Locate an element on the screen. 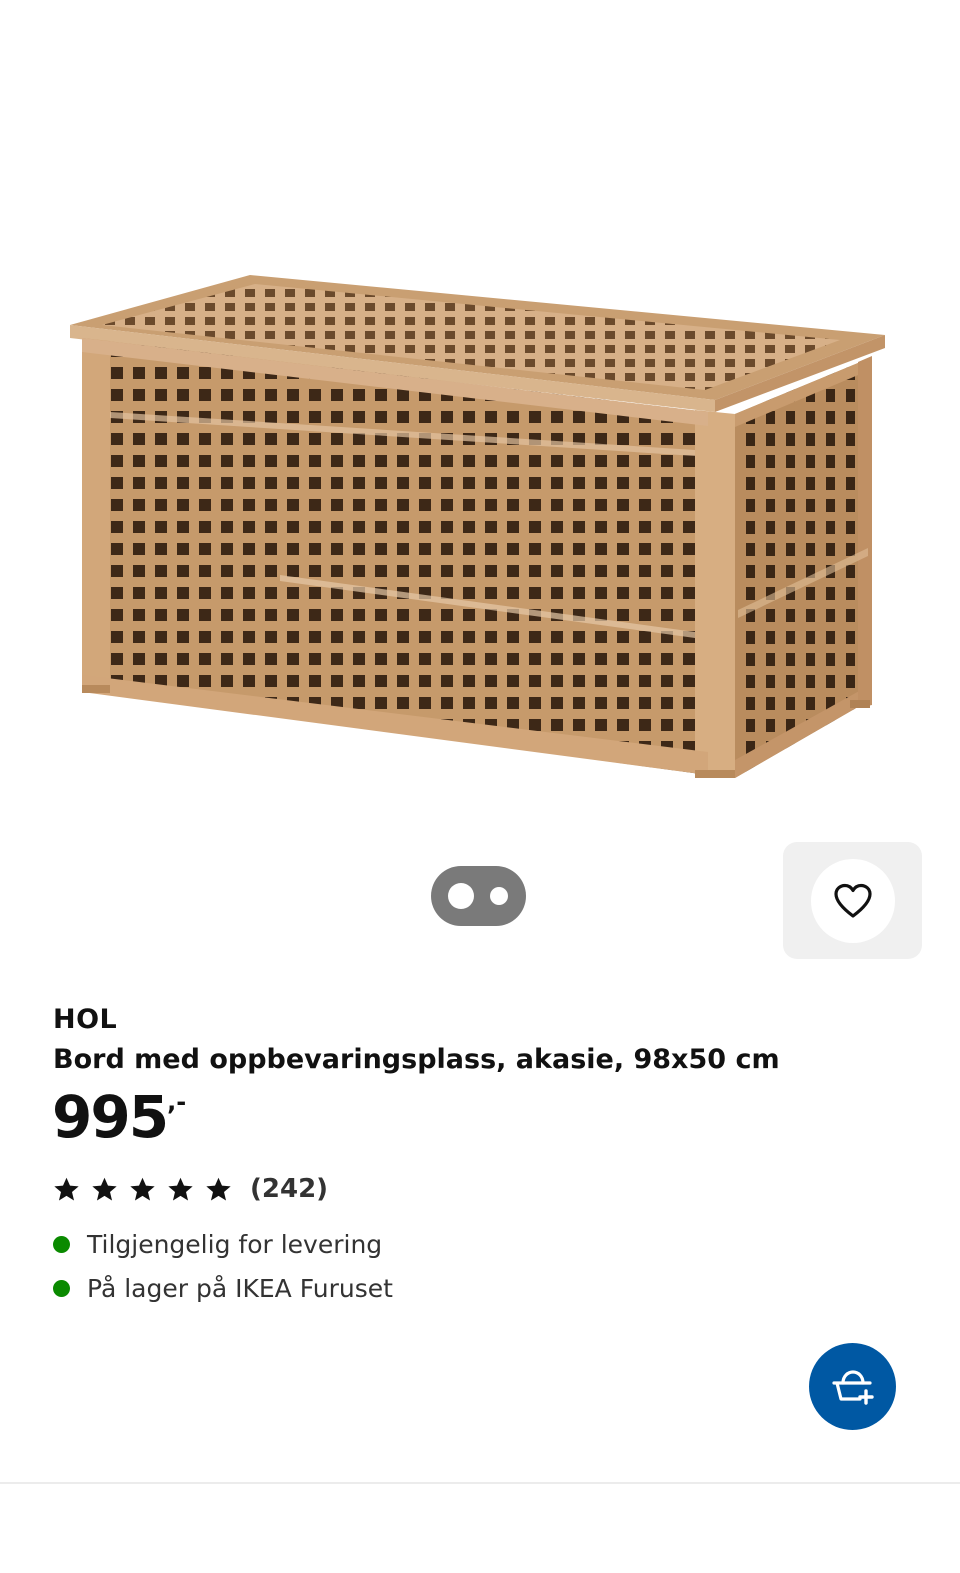 This screenshot has height=1573, width=960. rating-stars is located at coordinates (142, 1189).